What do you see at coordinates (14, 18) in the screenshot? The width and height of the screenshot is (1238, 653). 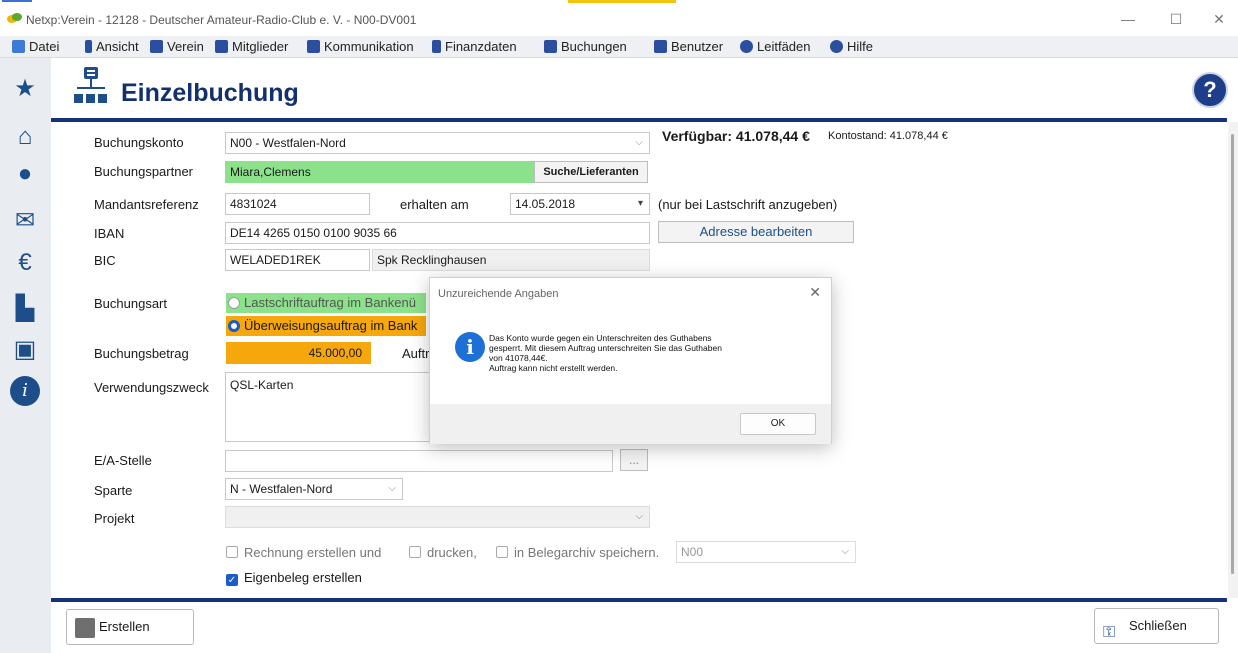 I see `app-logo-icon` at bounding box center [14, 18].